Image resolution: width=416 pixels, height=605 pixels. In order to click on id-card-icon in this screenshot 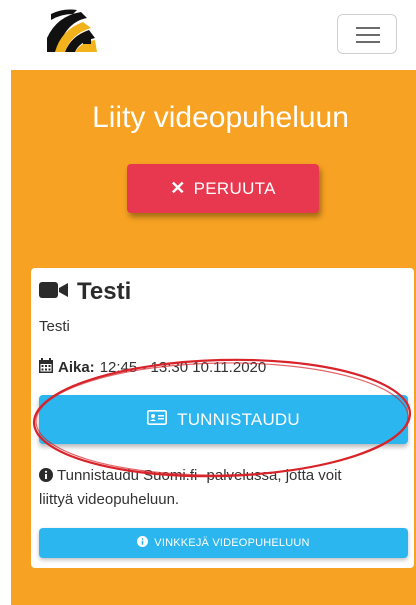, I will do `click(157, 419)`.